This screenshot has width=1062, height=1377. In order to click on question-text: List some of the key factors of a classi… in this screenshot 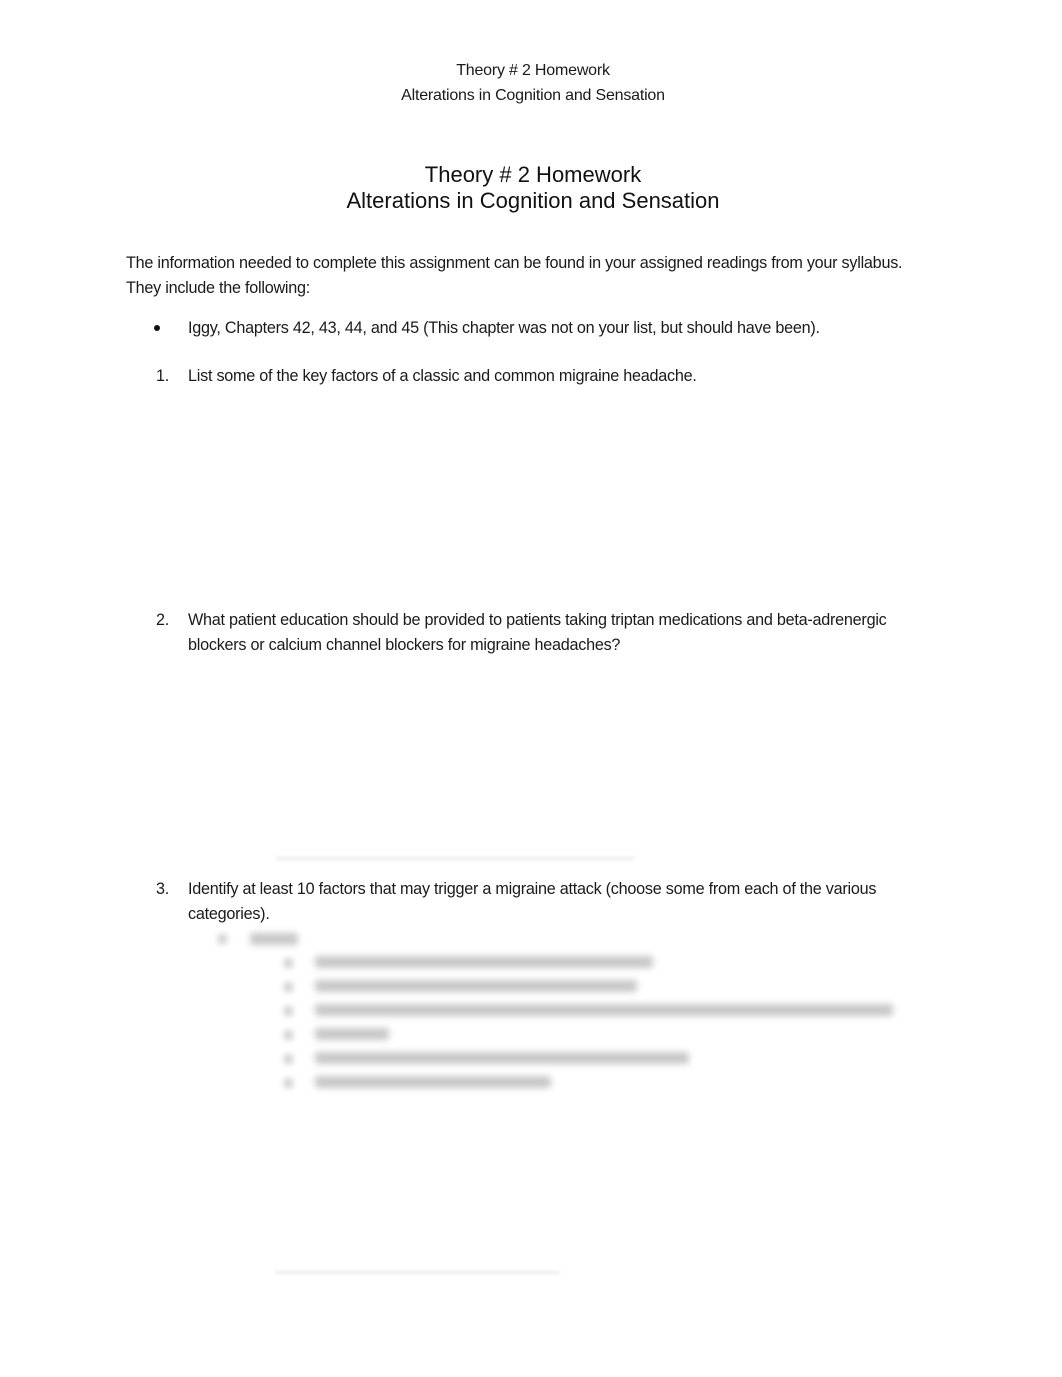, I will do `click(442, 376)`.